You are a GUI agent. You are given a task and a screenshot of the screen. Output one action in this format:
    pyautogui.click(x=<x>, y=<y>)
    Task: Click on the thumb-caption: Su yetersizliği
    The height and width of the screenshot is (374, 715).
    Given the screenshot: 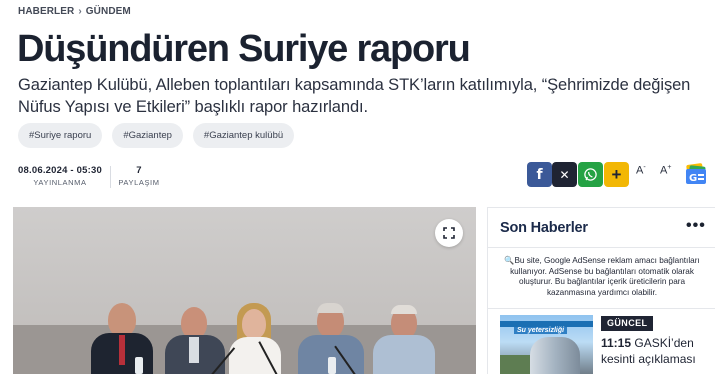 What is the action you would take?
    pyautogui.click(x=541, y=330)
    